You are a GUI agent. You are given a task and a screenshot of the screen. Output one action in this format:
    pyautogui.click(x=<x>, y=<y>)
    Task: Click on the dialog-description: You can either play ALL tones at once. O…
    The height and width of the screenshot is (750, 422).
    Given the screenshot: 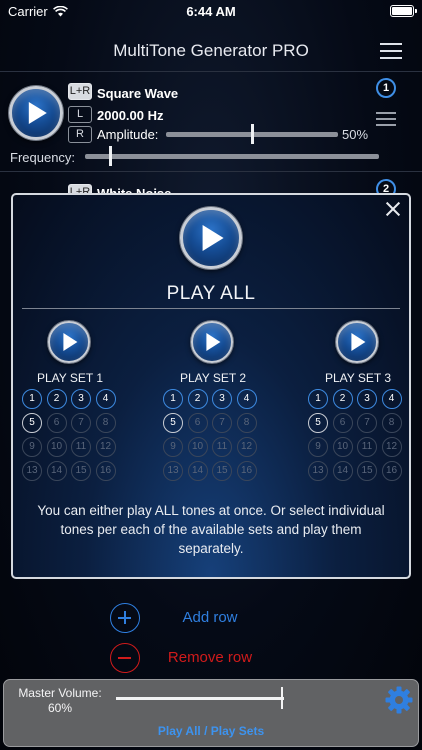 What is the action you would take?
    pyautogui.click(x=211, y=529)
    